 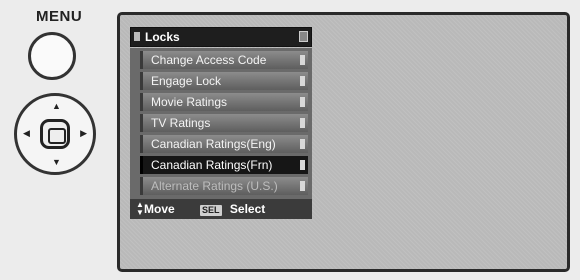 I want to click on menu-item-movie-ratings: Movie Ratings, so click(x=224, y=102).